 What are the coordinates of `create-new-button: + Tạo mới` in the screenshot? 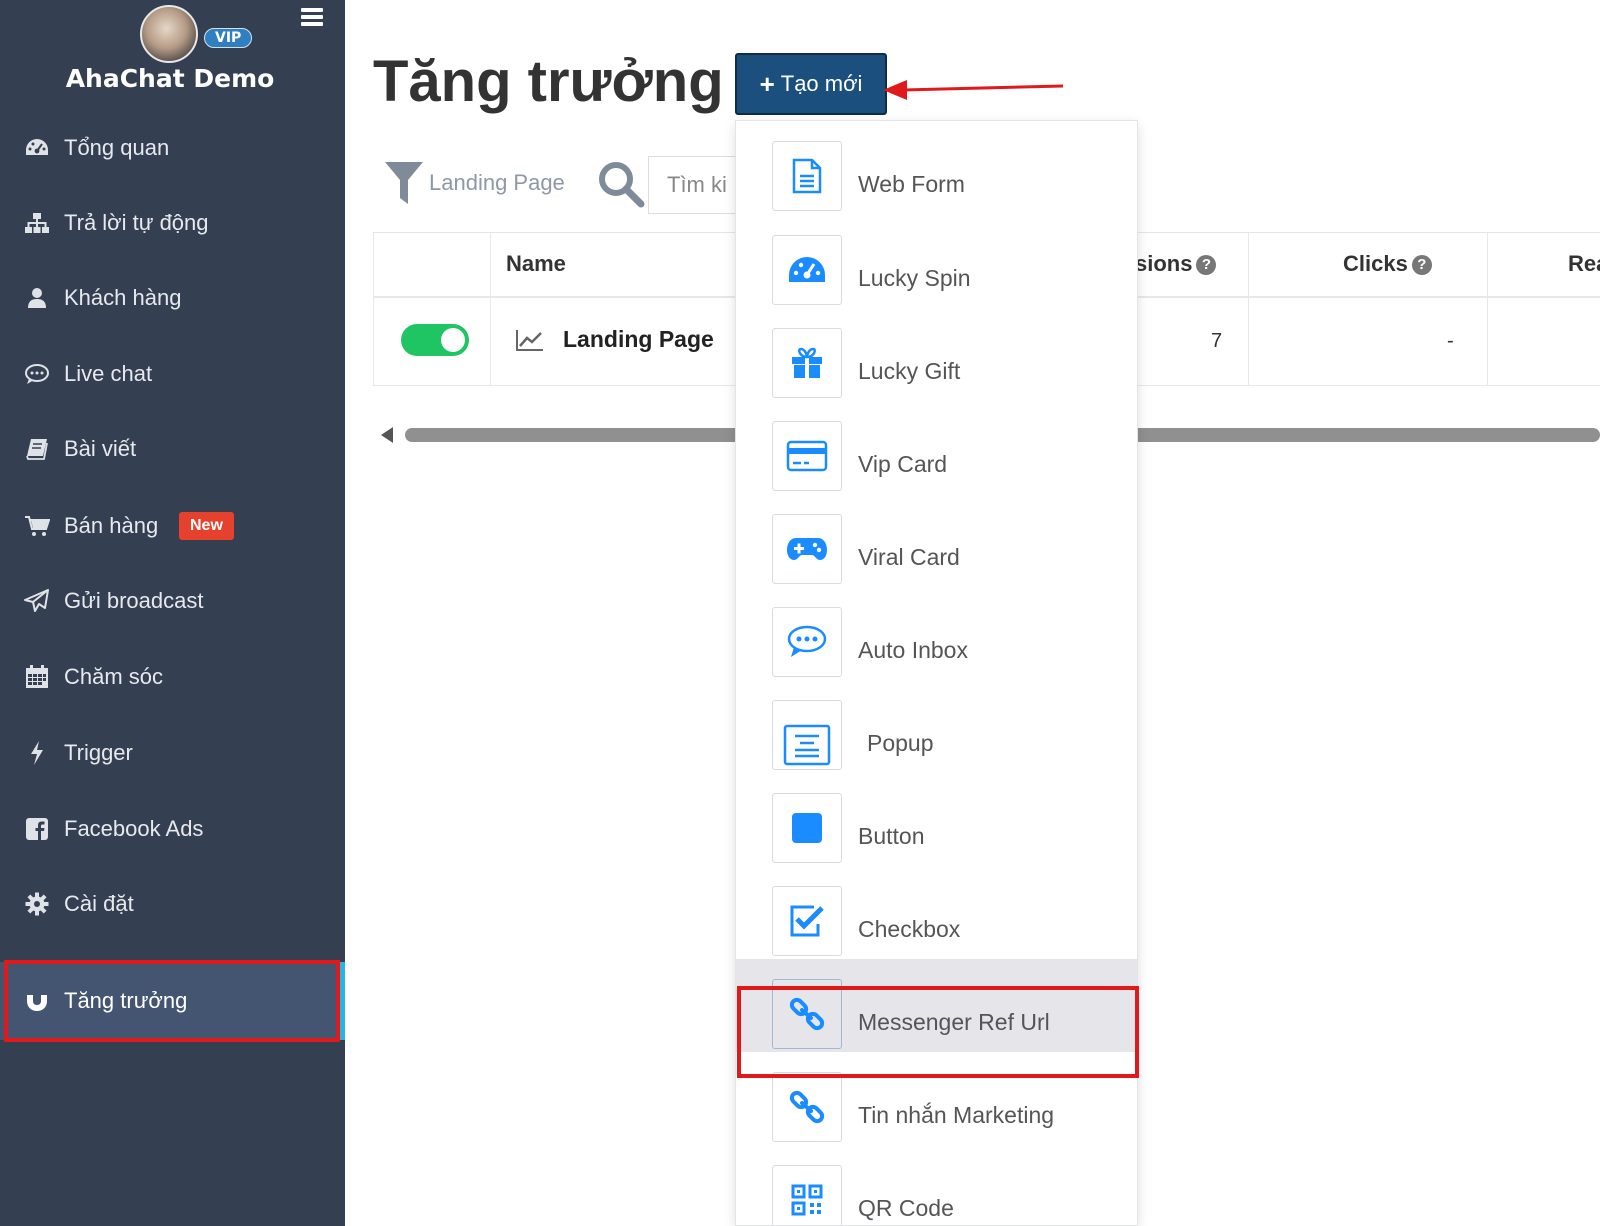 It's located at (811, 84).